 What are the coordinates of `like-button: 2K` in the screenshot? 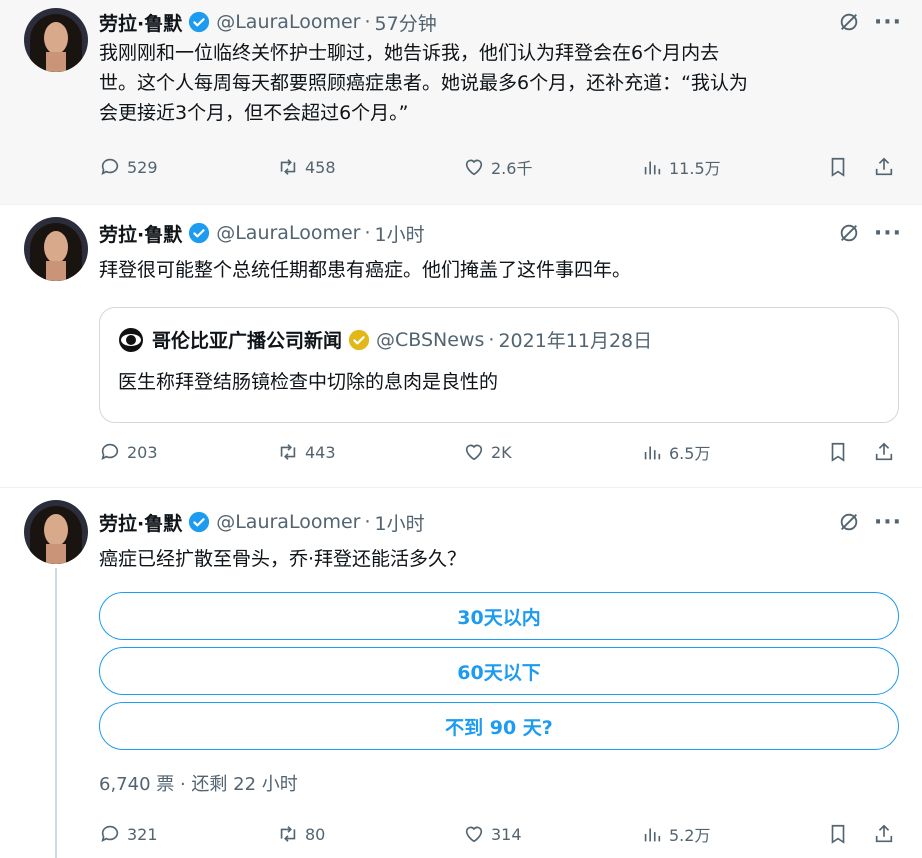 It's located at (487, 452).